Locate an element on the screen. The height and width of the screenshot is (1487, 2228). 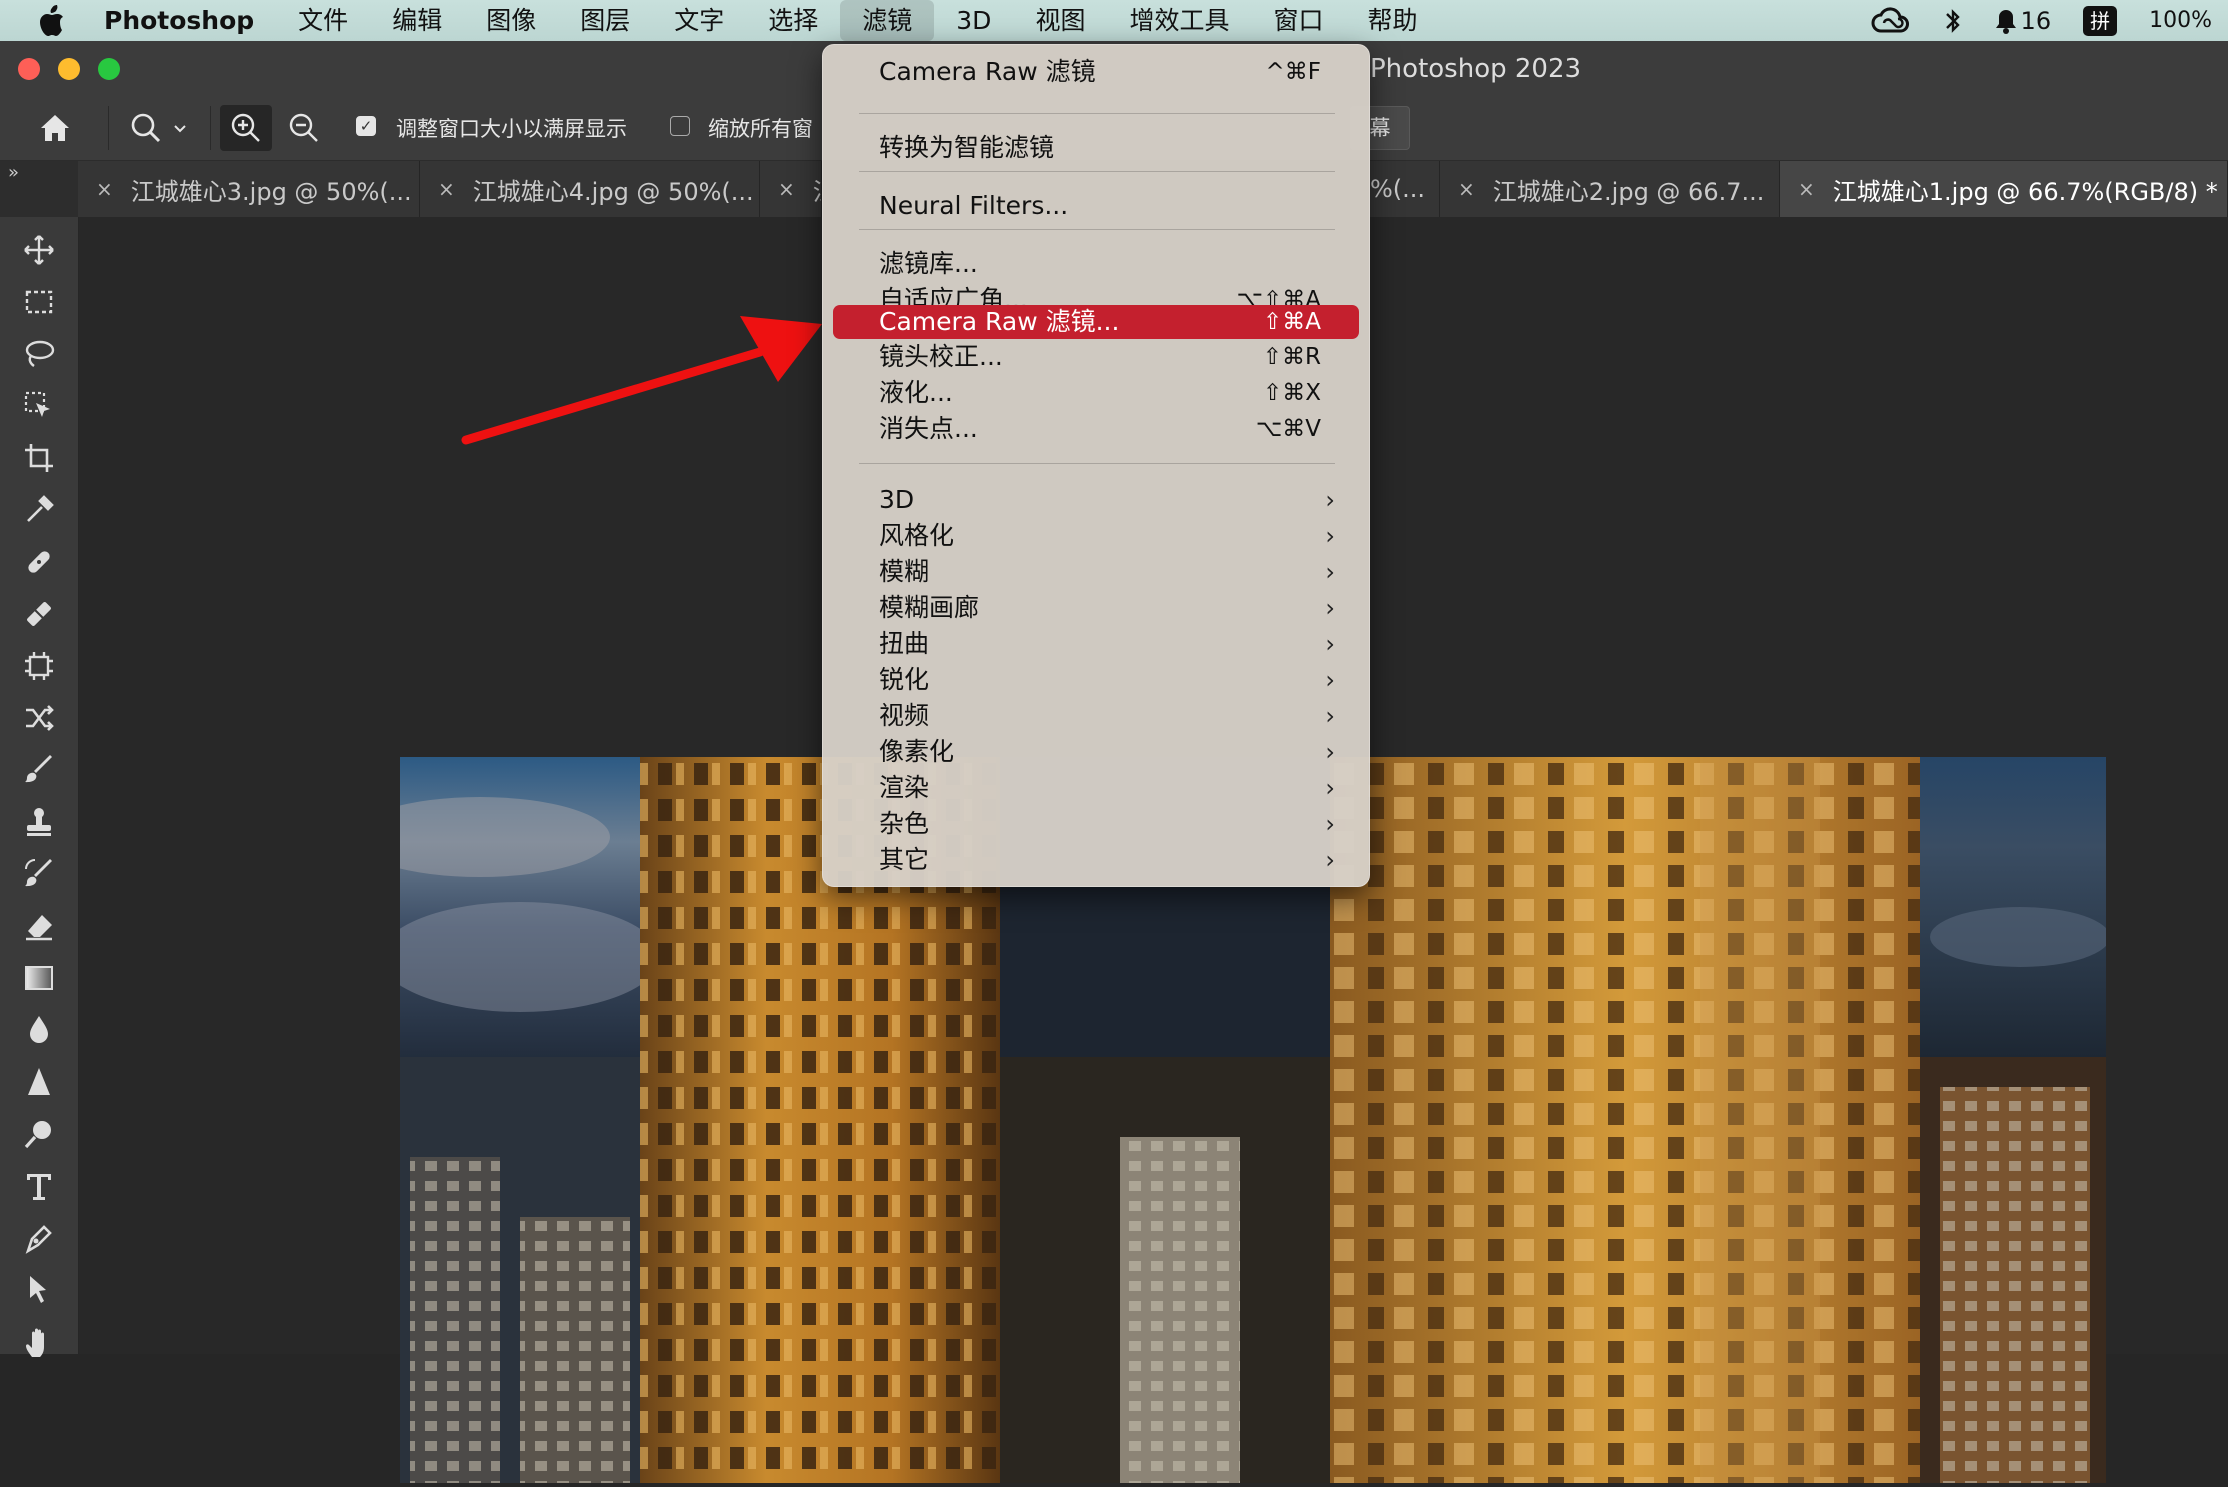
menu-item-label: 像素化 is located at coordinates (917, 751).